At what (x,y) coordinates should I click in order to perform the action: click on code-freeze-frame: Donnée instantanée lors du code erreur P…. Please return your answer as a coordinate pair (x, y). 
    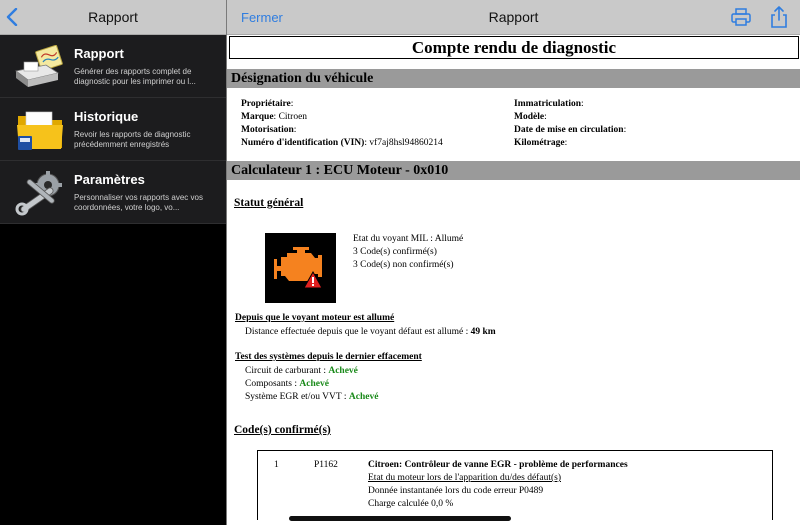
    Looking at the image, I should click on (456, 491).